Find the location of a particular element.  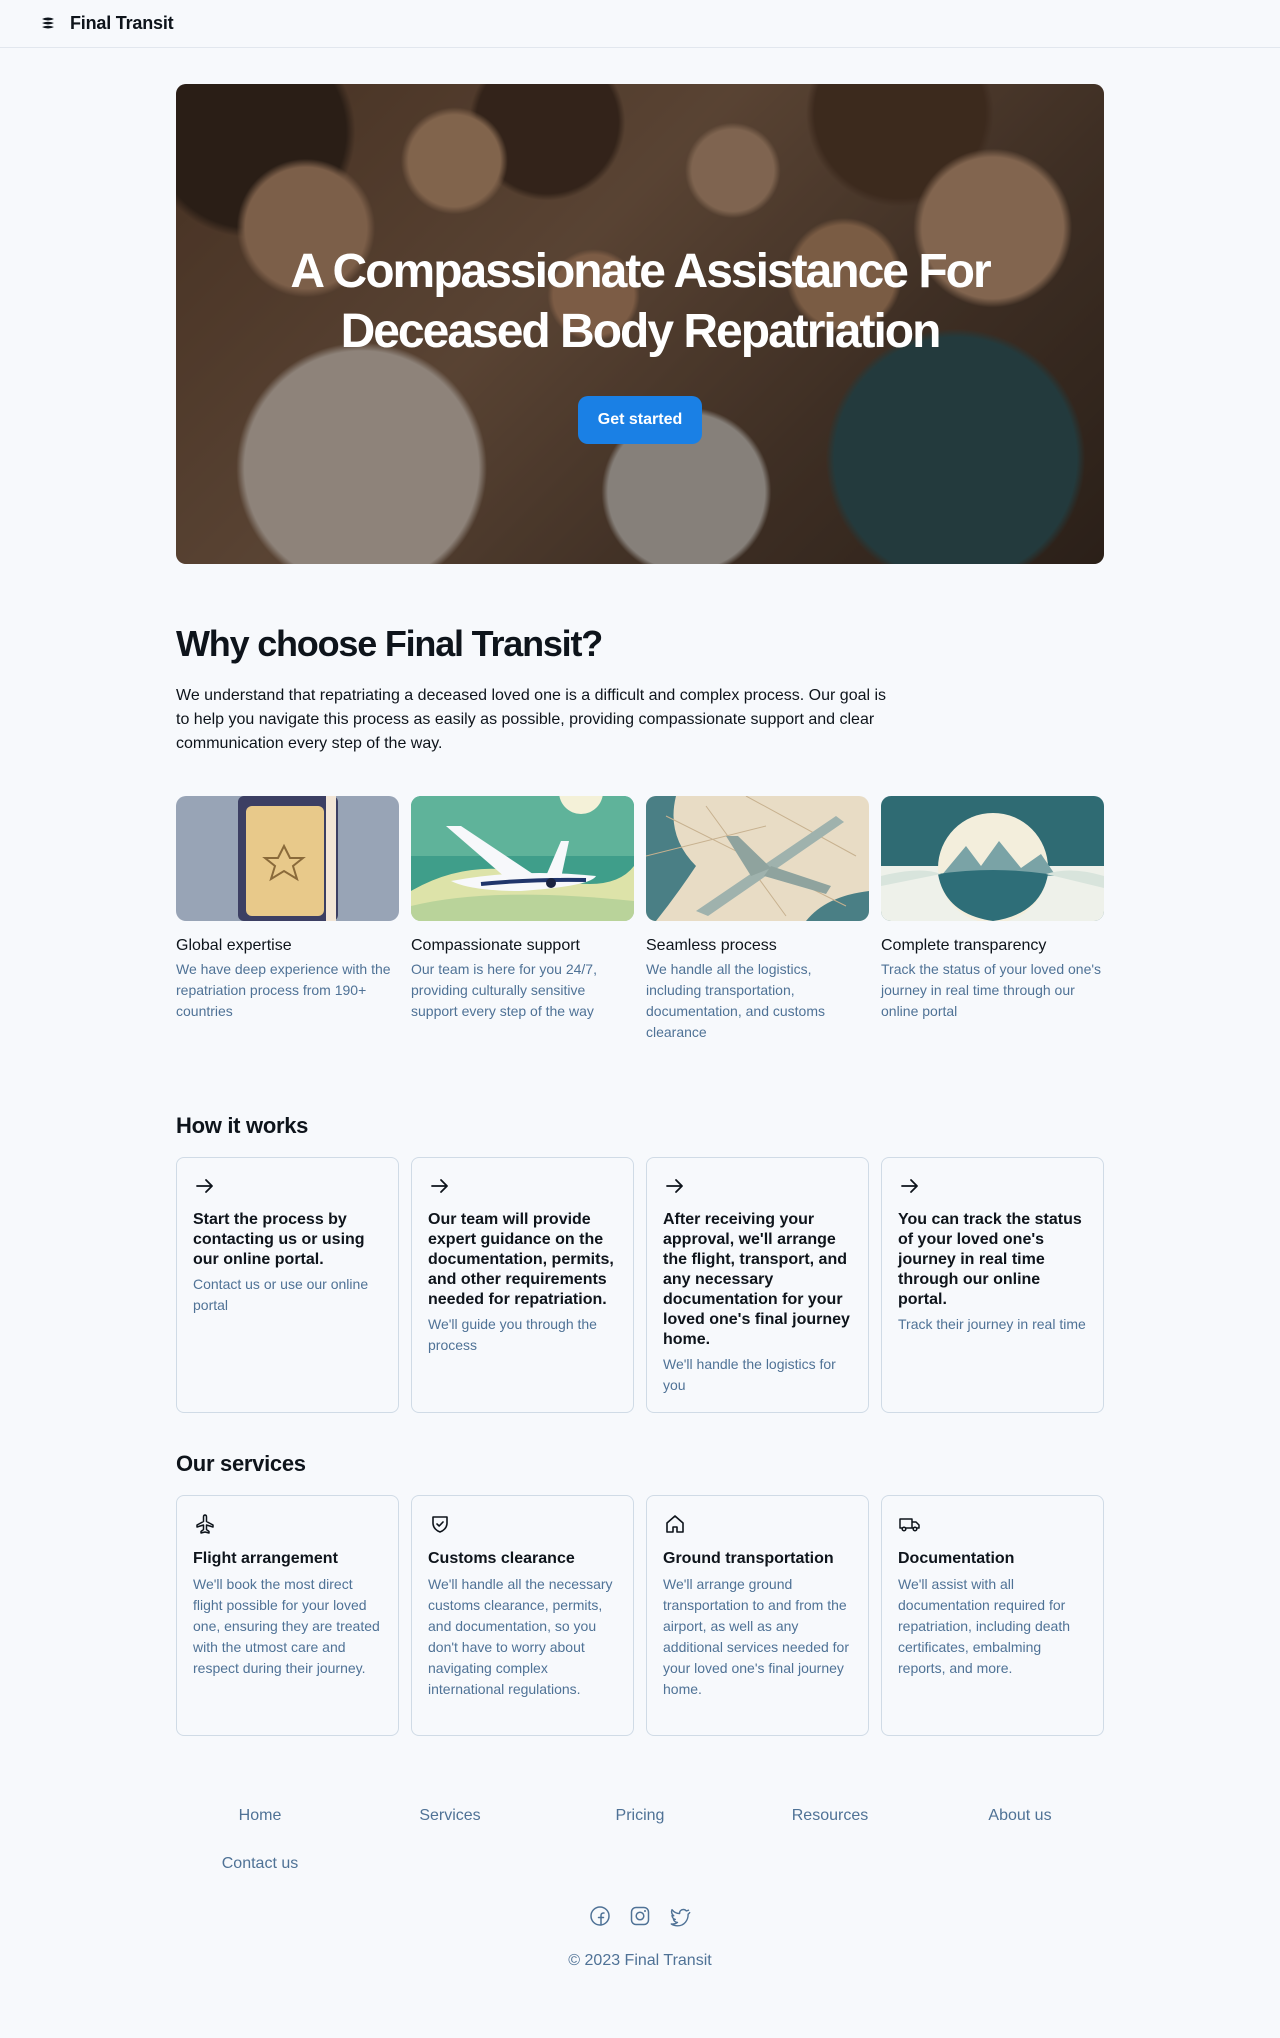

service-title: Documentation is located at coordinates (956, 1558).